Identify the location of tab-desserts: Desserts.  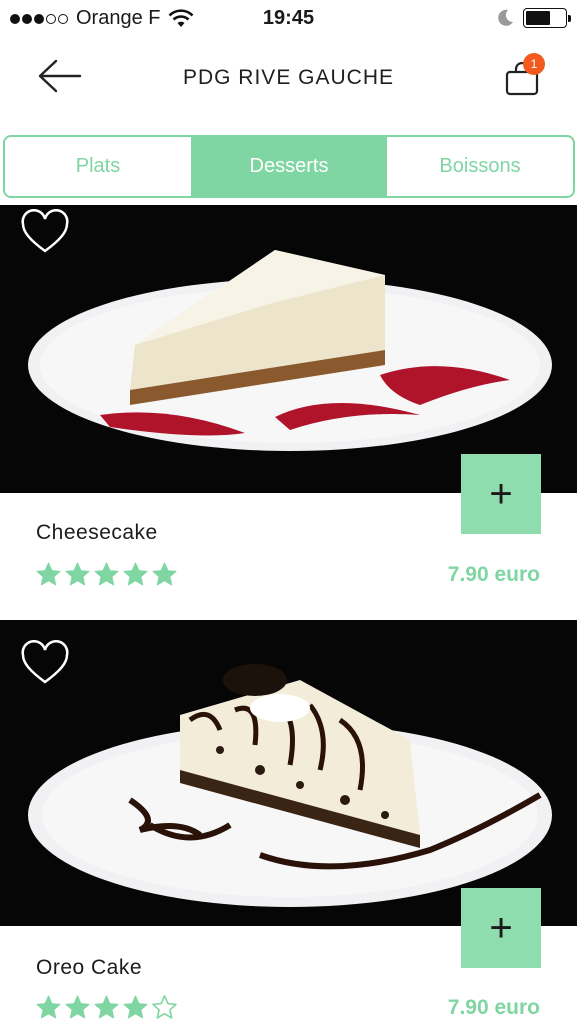
(289, 166).